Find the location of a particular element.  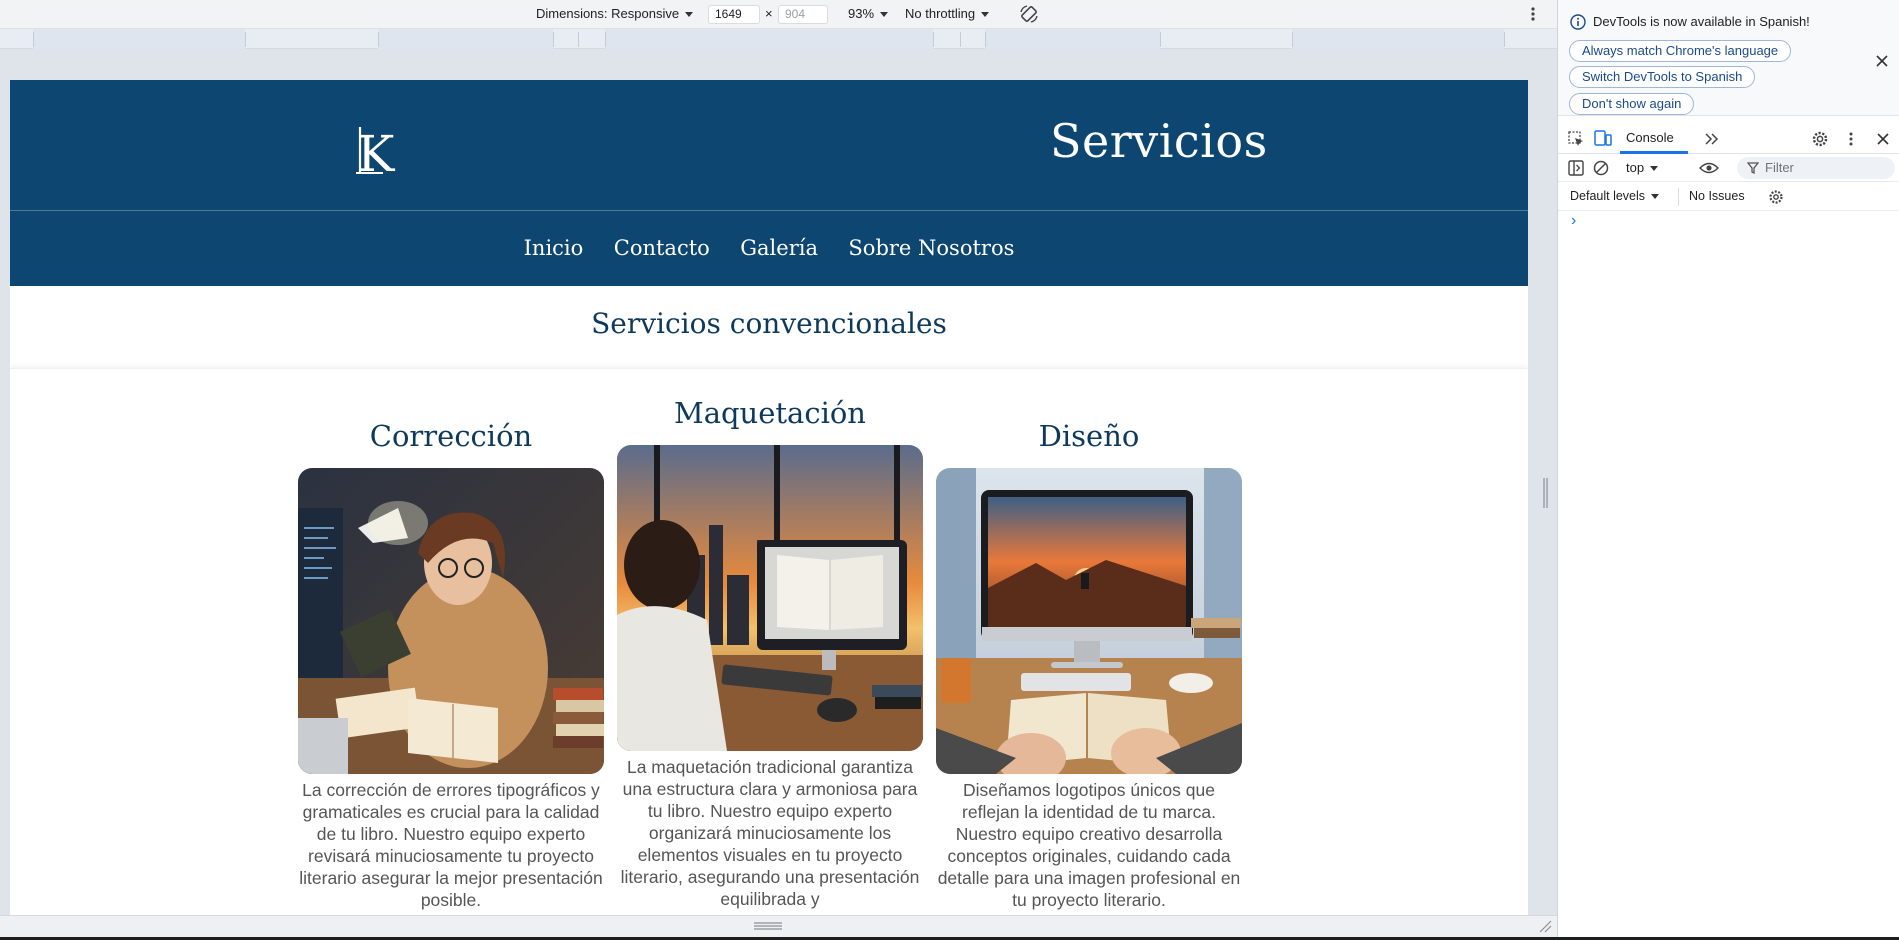

main-nav: Inicio Contacto Galería Sobre Nosotros is located at coordinates (769, 248).